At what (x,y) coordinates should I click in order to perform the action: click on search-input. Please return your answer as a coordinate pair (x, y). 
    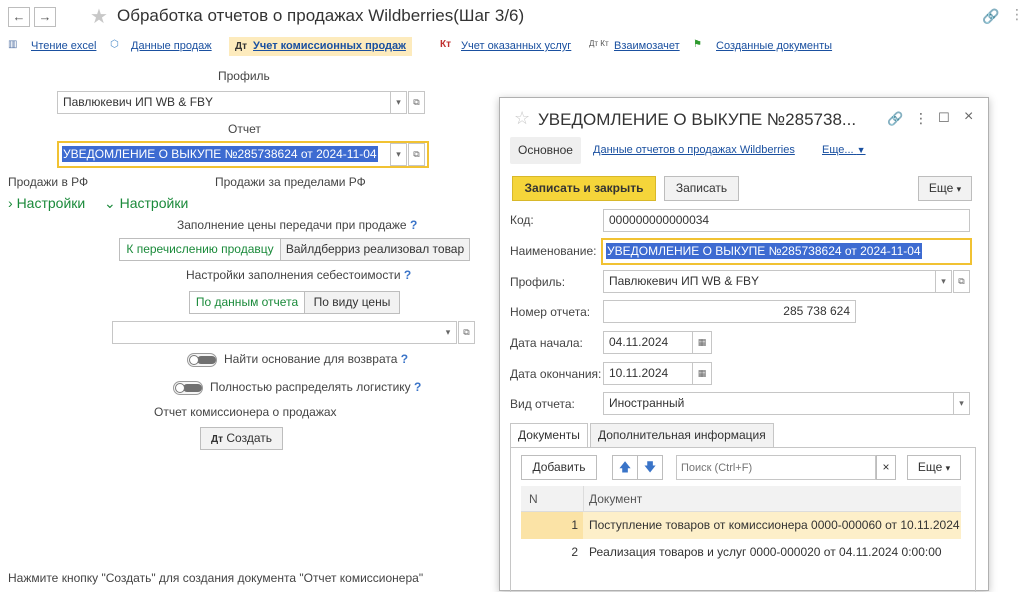
    Looking at the image, I should click on (776, 467).